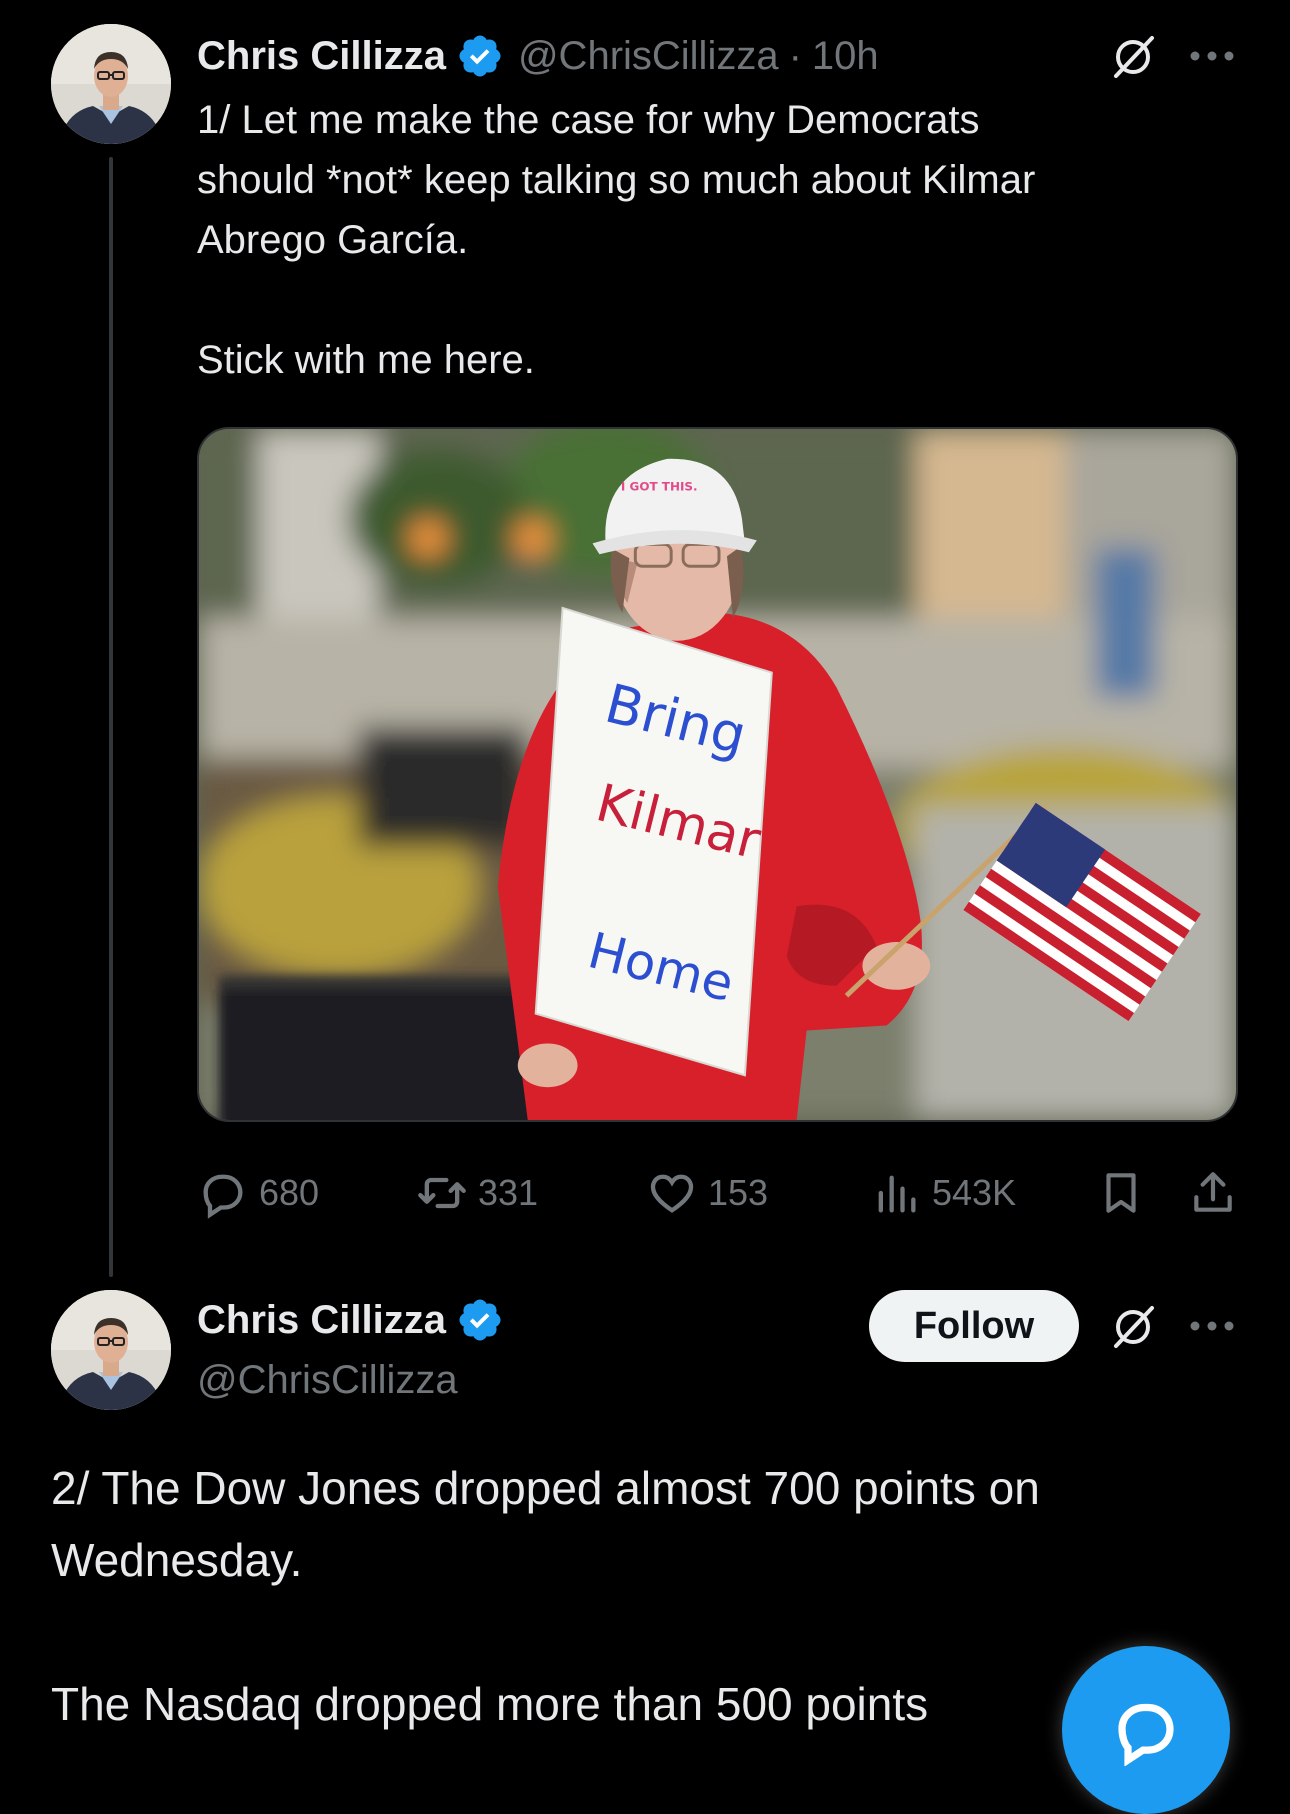  I want to click on post-time: 10h, so click(845, 56).